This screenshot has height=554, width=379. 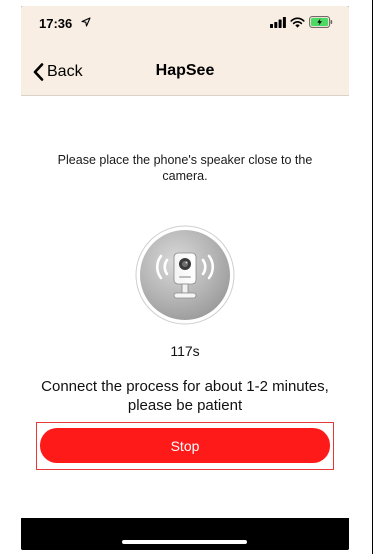 I want to click on camera-sound-icon, so click(x=185, y=275).